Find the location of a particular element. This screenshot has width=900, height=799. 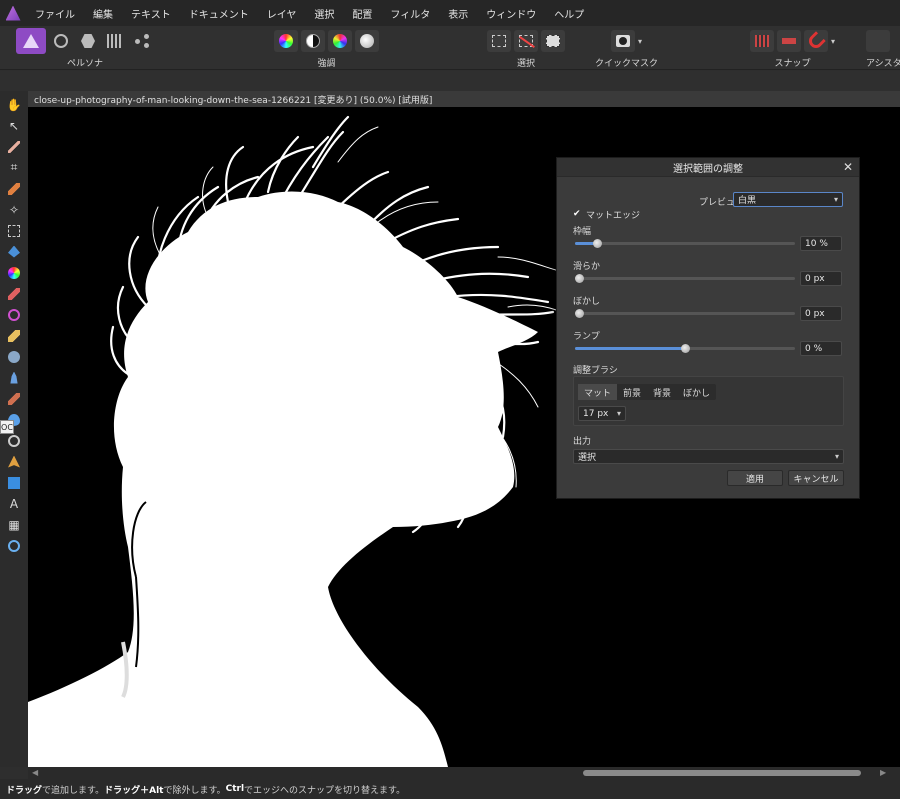

preview-value: 白黒 is located at coordinates (747, 201).